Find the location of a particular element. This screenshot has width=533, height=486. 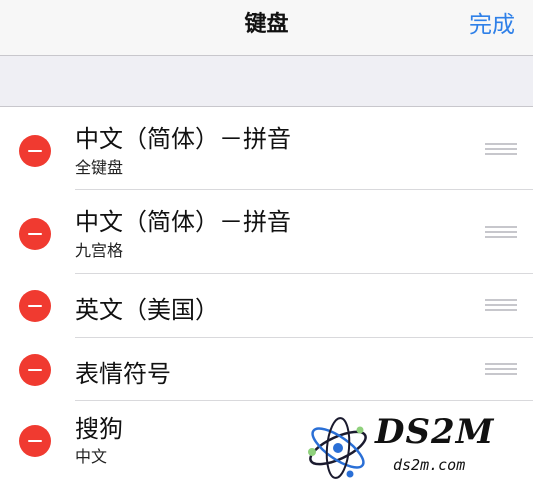

watermark-url: ds2m.com is located at coordinates (429, 465).